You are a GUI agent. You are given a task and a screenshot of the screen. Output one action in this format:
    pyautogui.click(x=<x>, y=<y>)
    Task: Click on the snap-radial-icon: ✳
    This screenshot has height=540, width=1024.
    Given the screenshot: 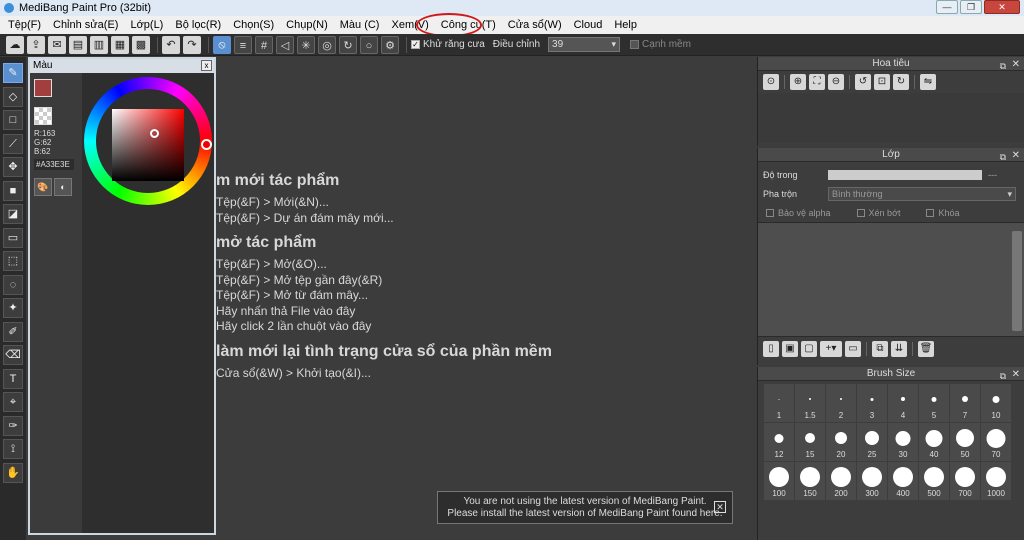 What is the action you would take?
    pyautogui.click(x=306, y=44)
    